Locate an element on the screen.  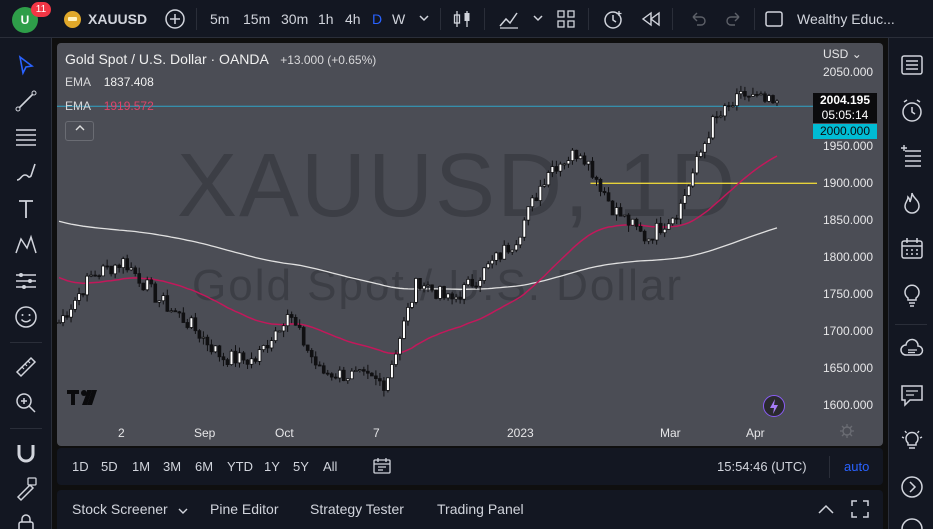
range-all: All is located at coordinates (330, 466).